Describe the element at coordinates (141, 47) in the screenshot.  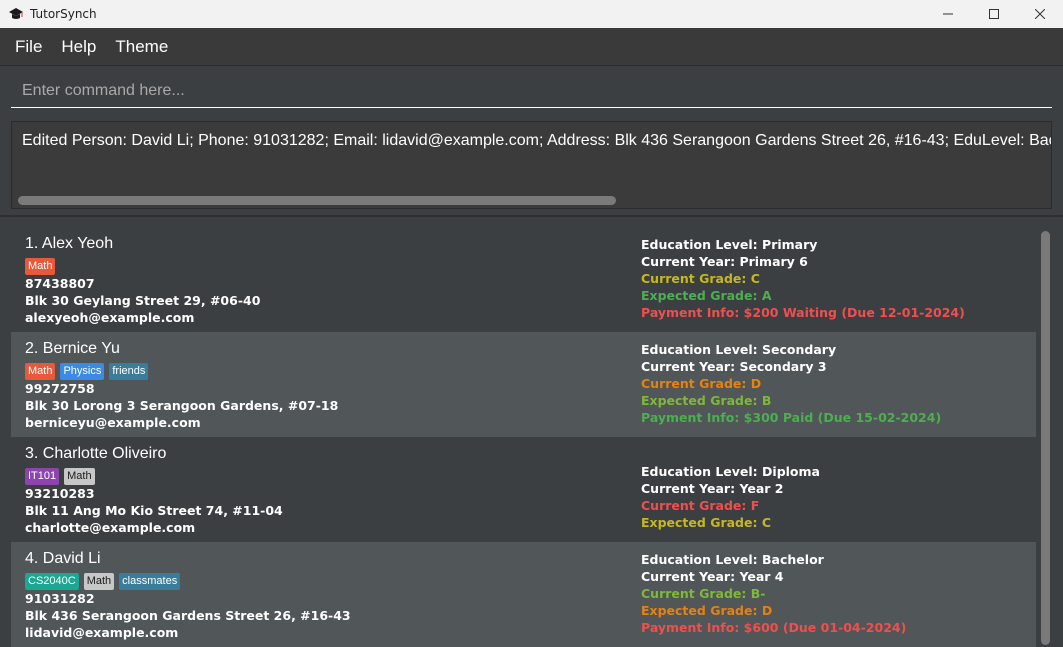
I see `menu-theme: Theme` at that location.